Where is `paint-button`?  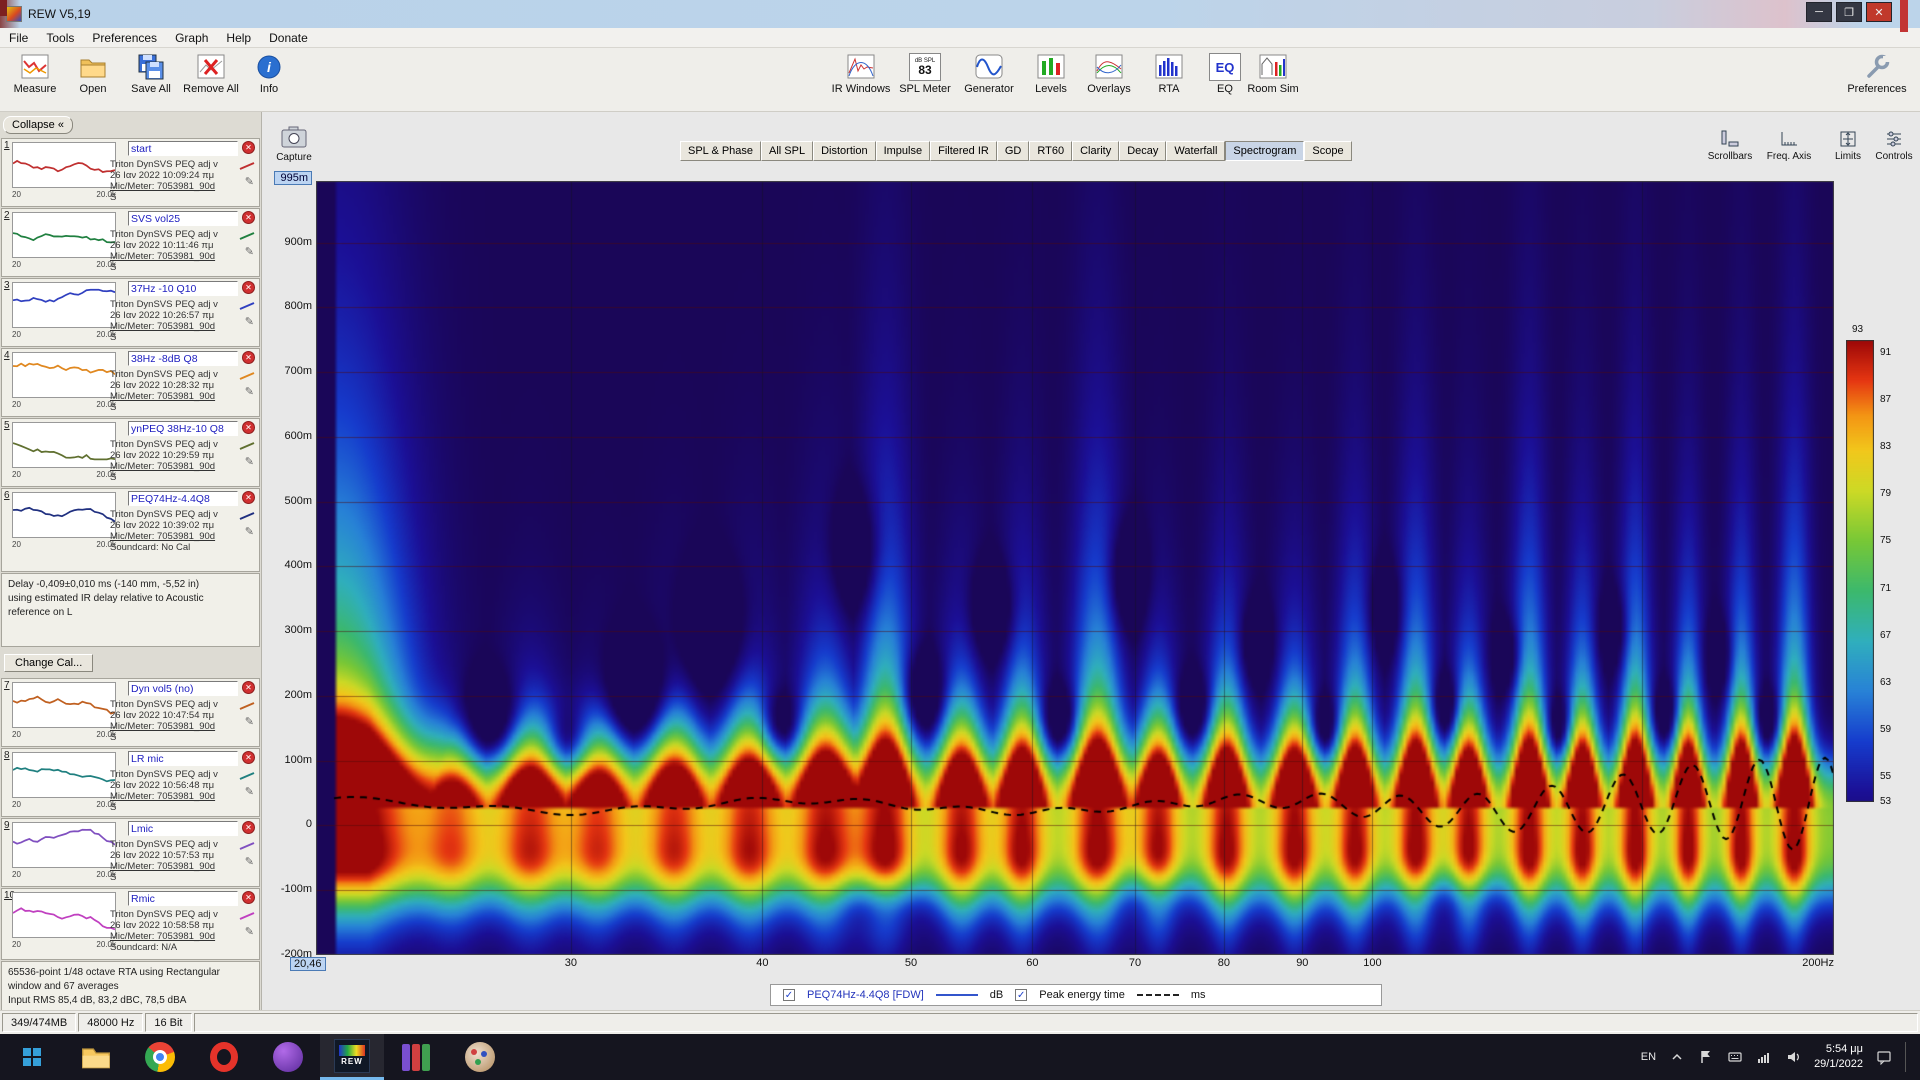 paint-button is located at coordinates (480, 1057).